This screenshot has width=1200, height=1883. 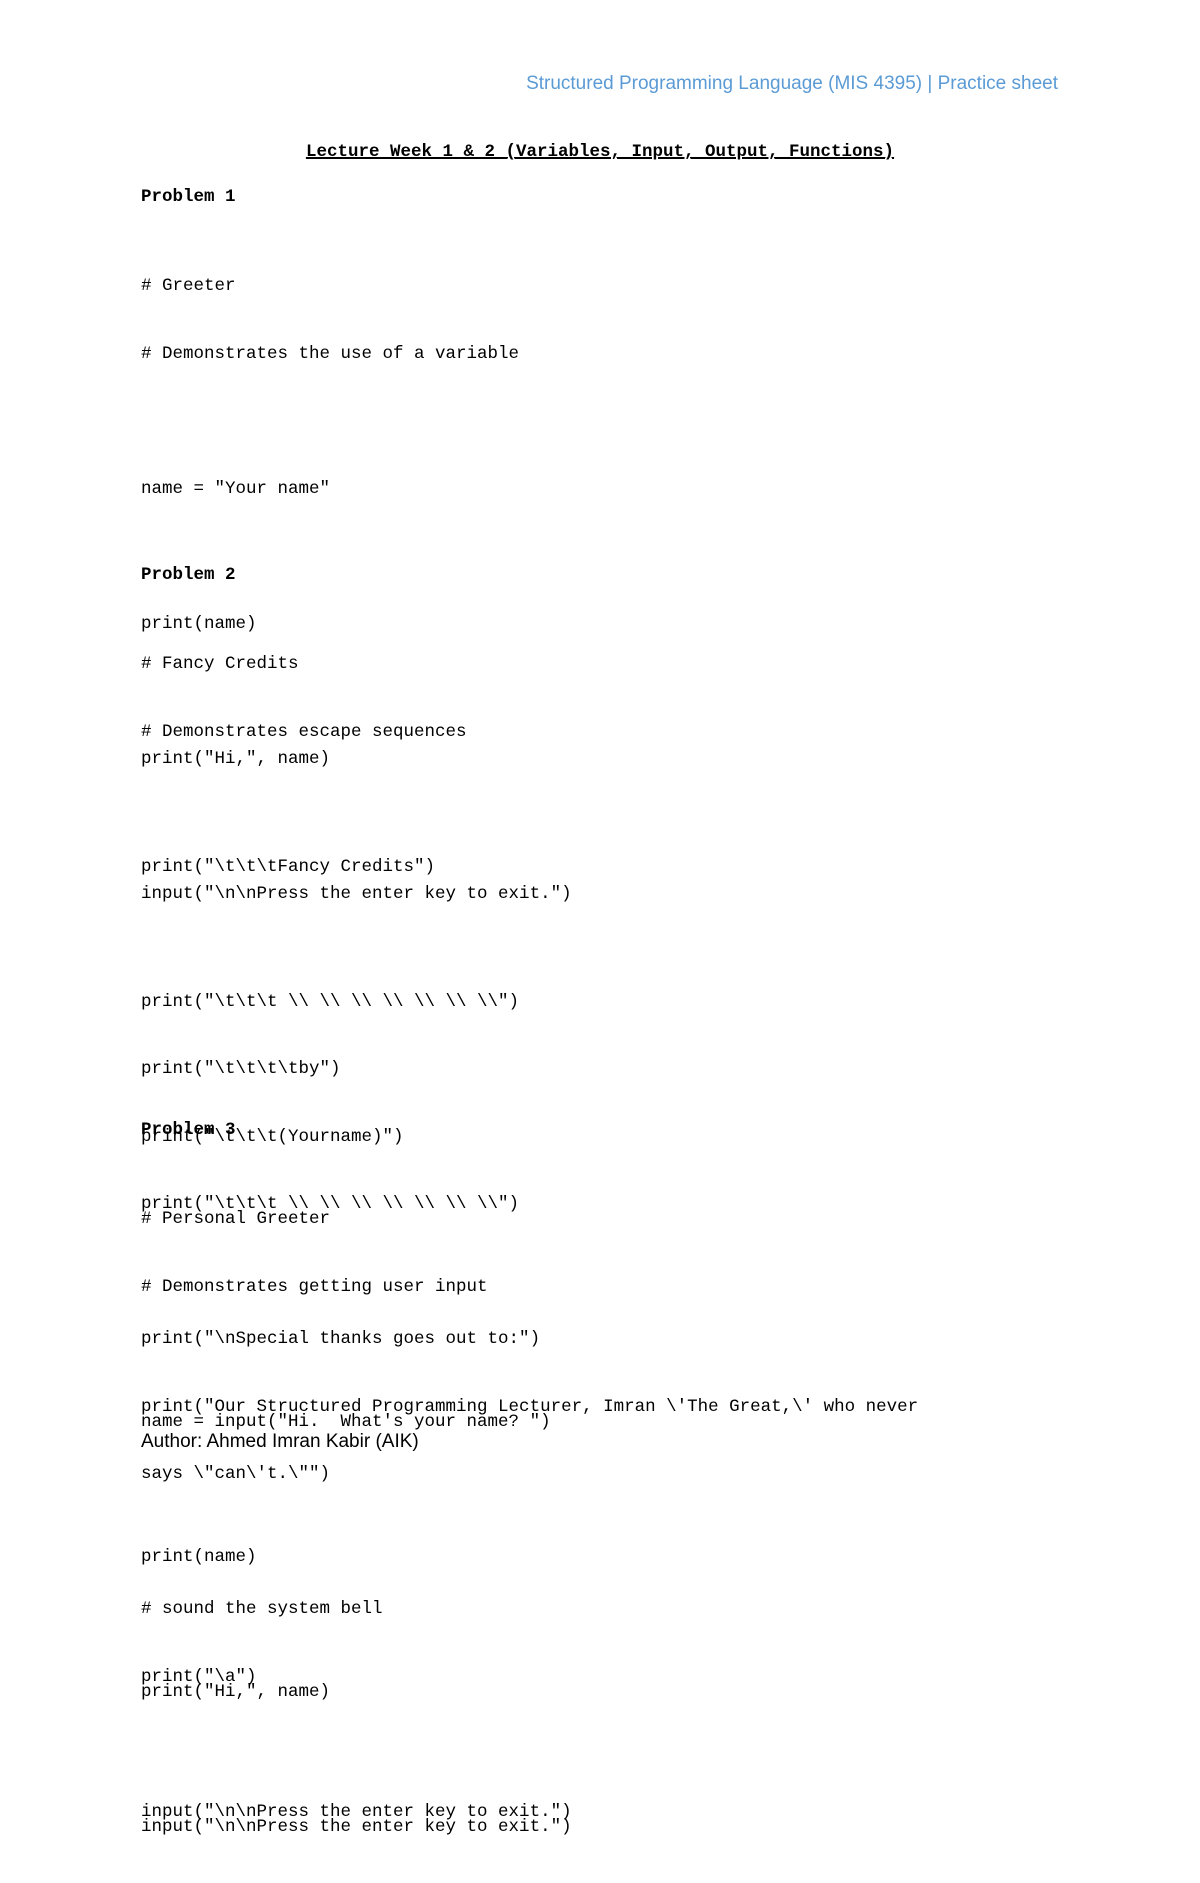 What do you see at coordinates (330, 353) in the screenshot?
I see `code-line: # Demonstrates the use of a variable` at bounding box center [330, 353].